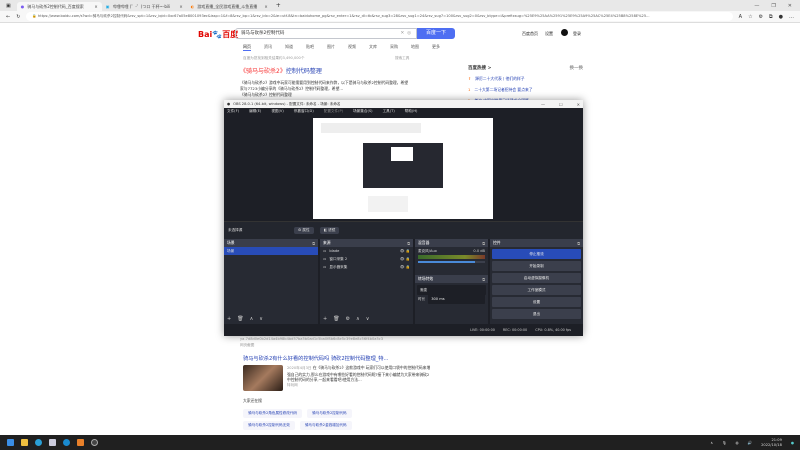 Image resolution: width=800 pixels, height=450 pixels. Describe the element at coordinates (724, 443) in the screenshot. I see `mic-icon: 🎙` at that location.